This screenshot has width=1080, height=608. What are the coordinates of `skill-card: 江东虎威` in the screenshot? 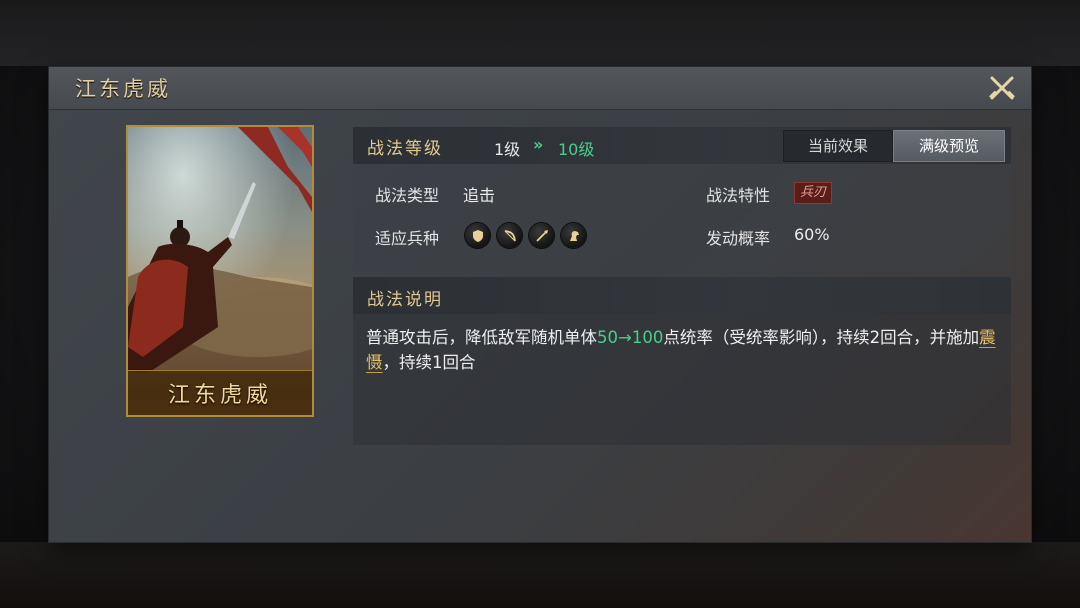 It's located at (220, 271).